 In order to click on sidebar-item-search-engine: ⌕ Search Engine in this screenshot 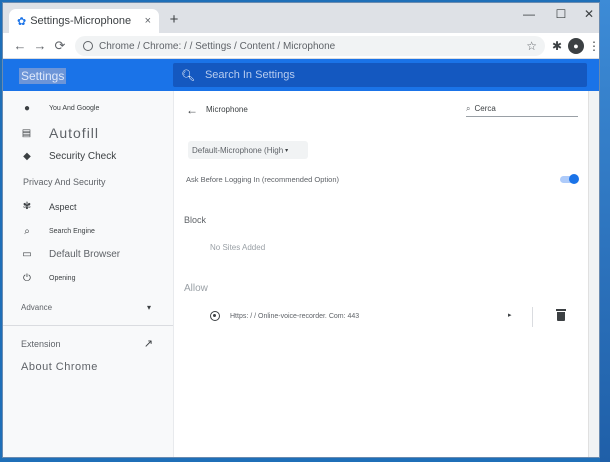, I will do `click(58, 231)`.